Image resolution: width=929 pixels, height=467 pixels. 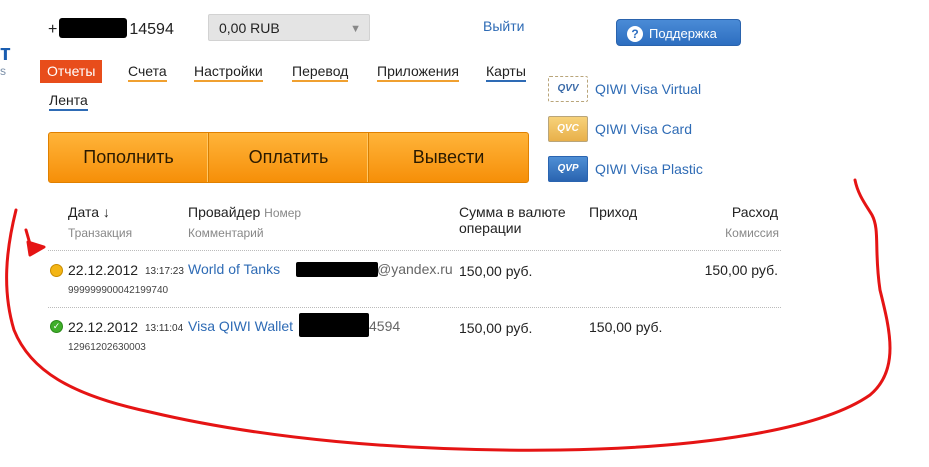 I want to click on support-button: ? Поддержка, so click(x=678, y=32).